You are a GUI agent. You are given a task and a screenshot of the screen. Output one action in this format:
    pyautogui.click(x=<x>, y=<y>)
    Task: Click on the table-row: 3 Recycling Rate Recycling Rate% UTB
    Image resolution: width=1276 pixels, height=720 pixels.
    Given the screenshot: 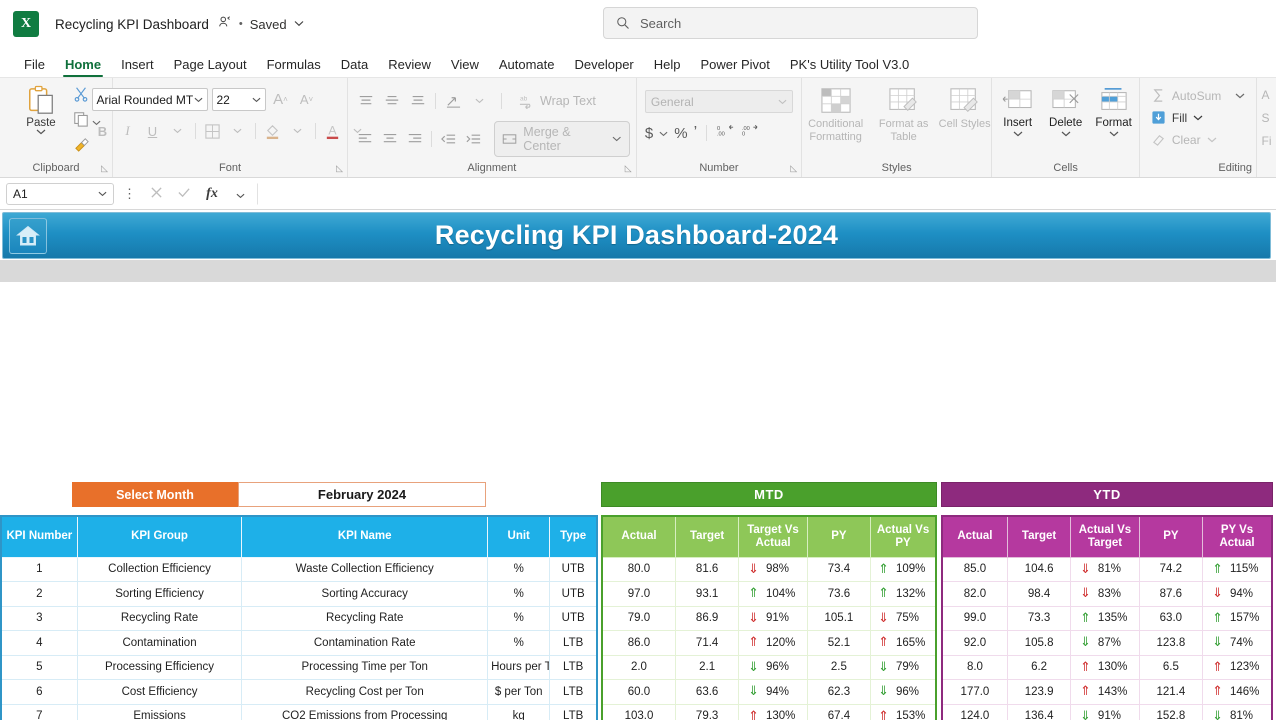 What is the action you would take?
    pyautogui.click(x=299, y=618)
    